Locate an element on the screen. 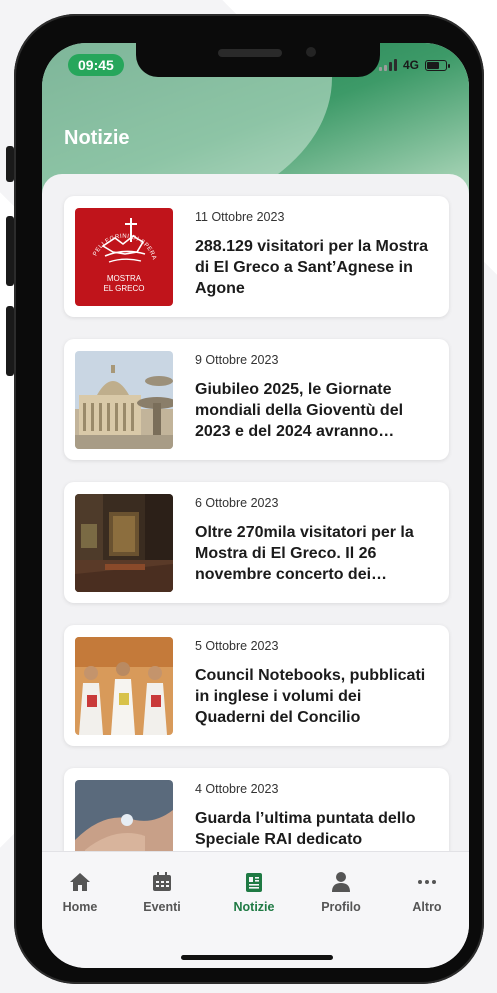 The width and height of the screenshot is (497, 993). tab-home: Home is located at coordinates (81, 892).